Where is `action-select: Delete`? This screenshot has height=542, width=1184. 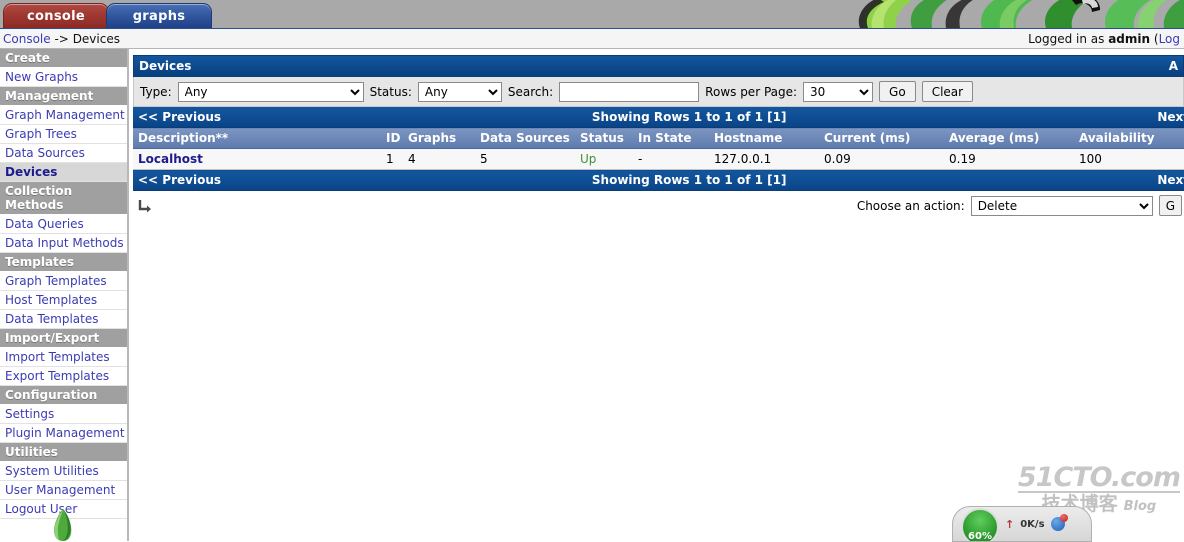 action-select: Delete is located at coordinates (1061, 205).